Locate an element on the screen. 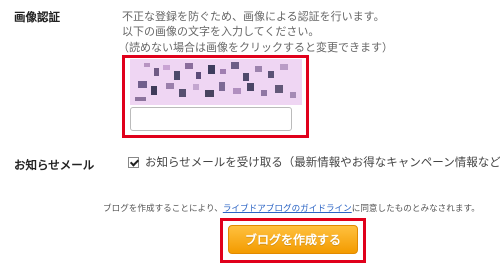 The image size is (500, 272). newsletter-checkbox-label: お知らせメールを受け取る（最新情報やお得なキャンペーン情報など） is located at coordinates (322, 162).